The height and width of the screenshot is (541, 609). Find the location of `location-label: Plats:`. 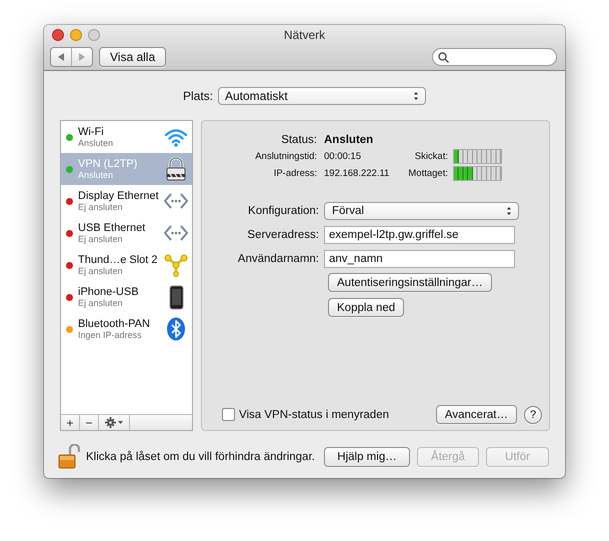

location-label: Plats: is located at coordinates (197, 96).